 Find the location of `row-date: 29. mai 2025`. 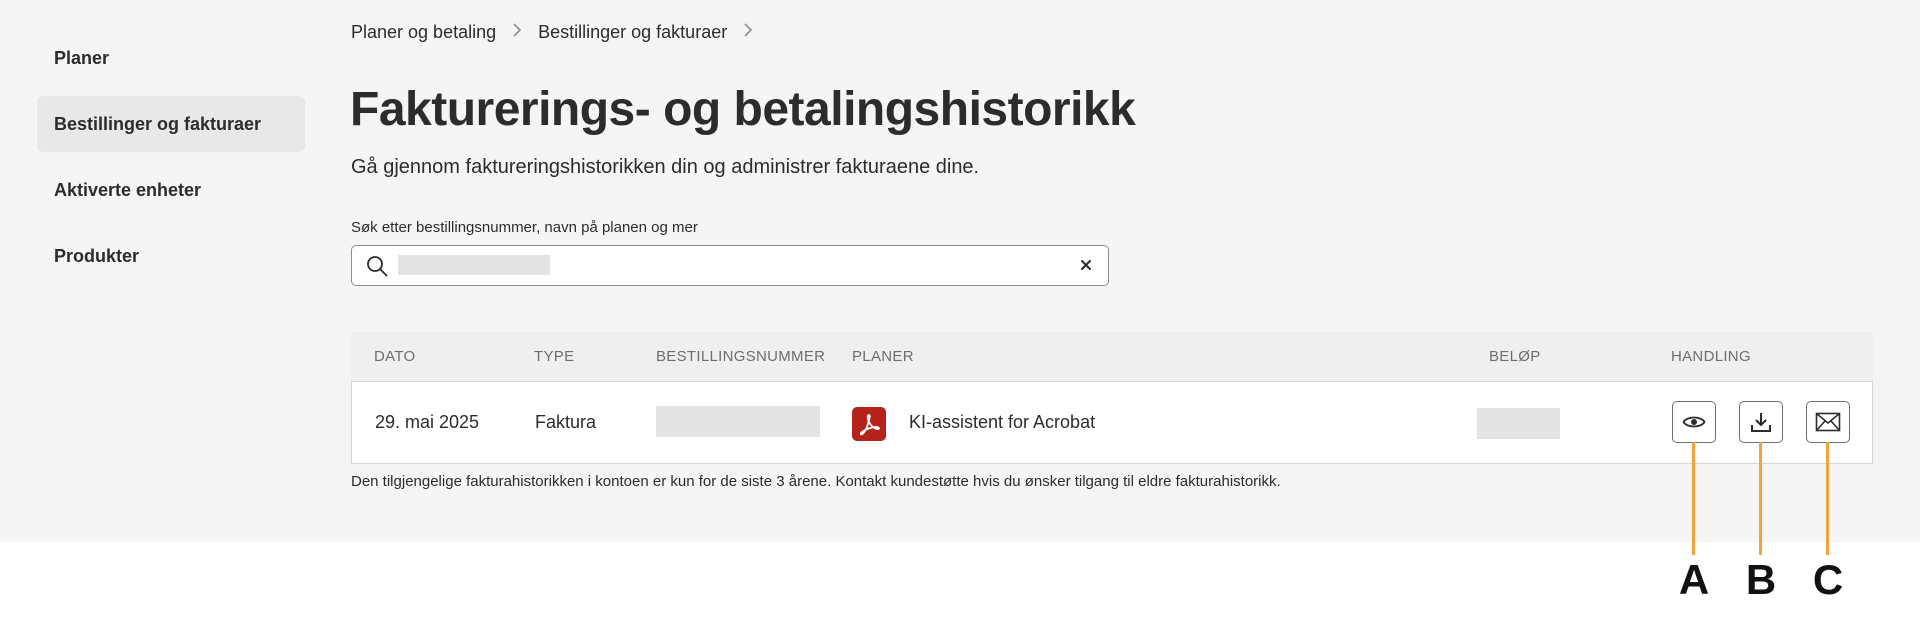

row-date: 29. mai 2025 is located at coordinates (427, 422).